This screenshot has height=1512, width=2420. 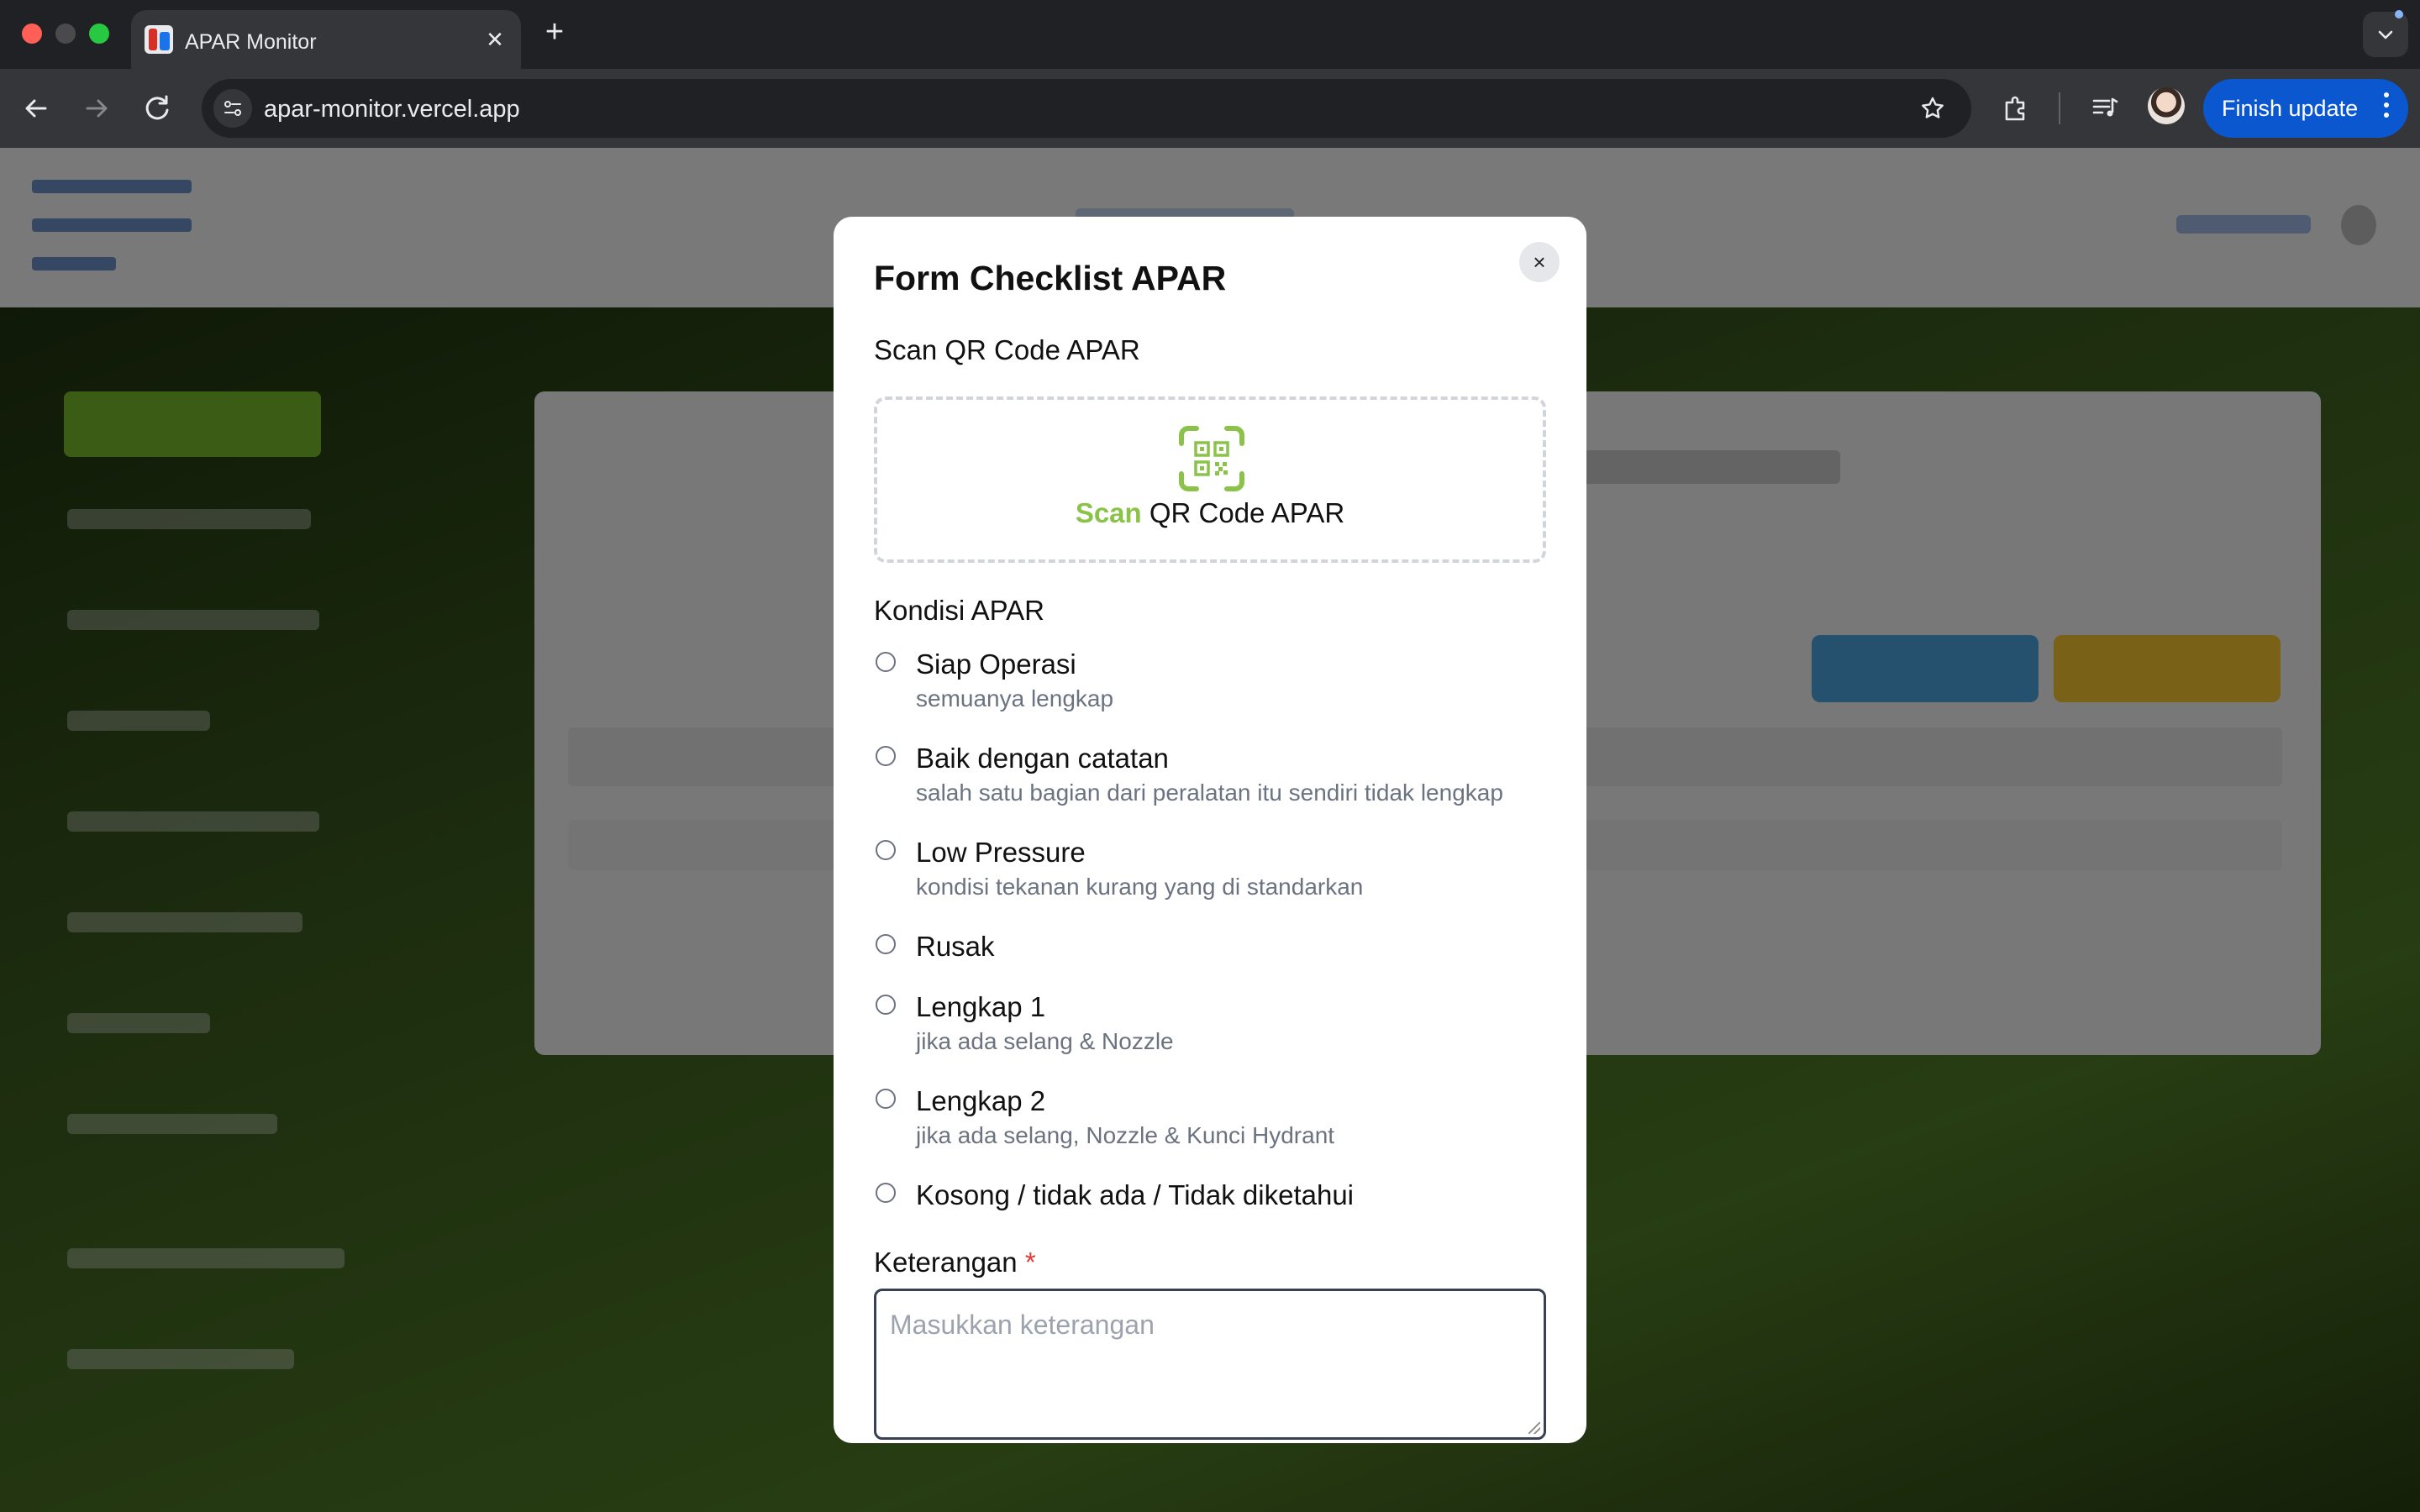 What do you see at coordinates (96, 108) in the screenshot?
I see `forward-arrow-icon` at bounding box center [96, 108].